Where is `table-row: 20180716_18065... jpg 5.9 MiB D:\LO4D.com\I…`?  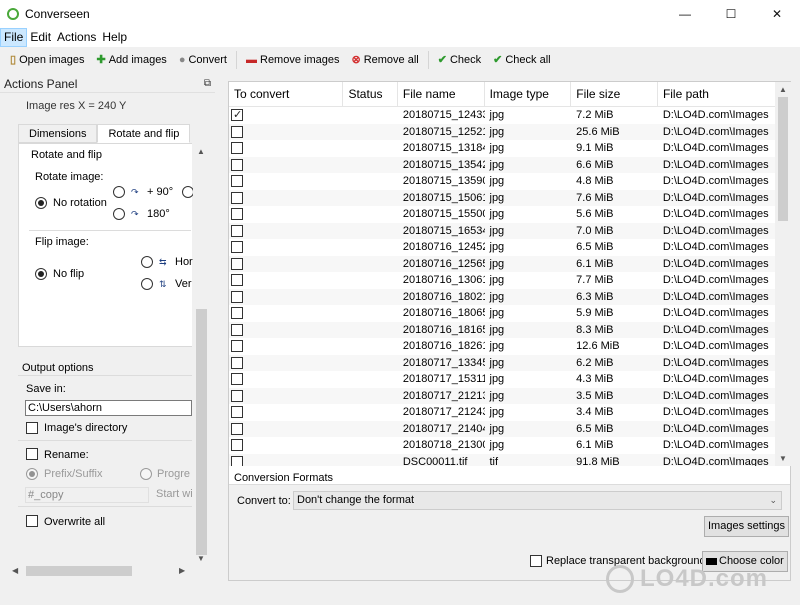 table-row: 20180716_18065... jpg 5.9 MiB D:\LO4D.com\I… is located at coordinates (502, 313).